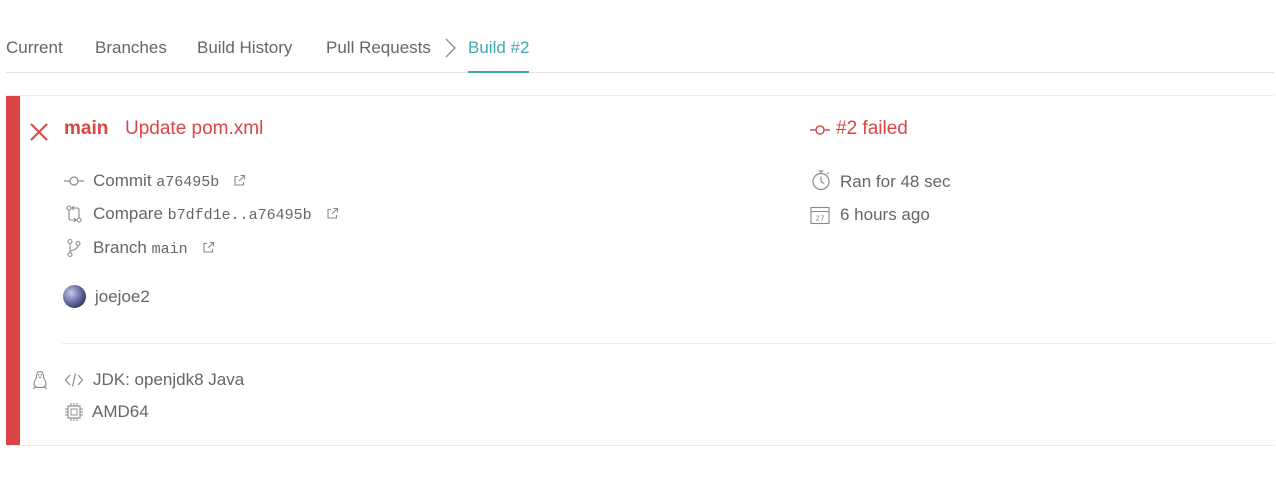 This screenshot has width=1276, height=490. I want to click on commit-message: Update pom.xml, so click(194, 128).